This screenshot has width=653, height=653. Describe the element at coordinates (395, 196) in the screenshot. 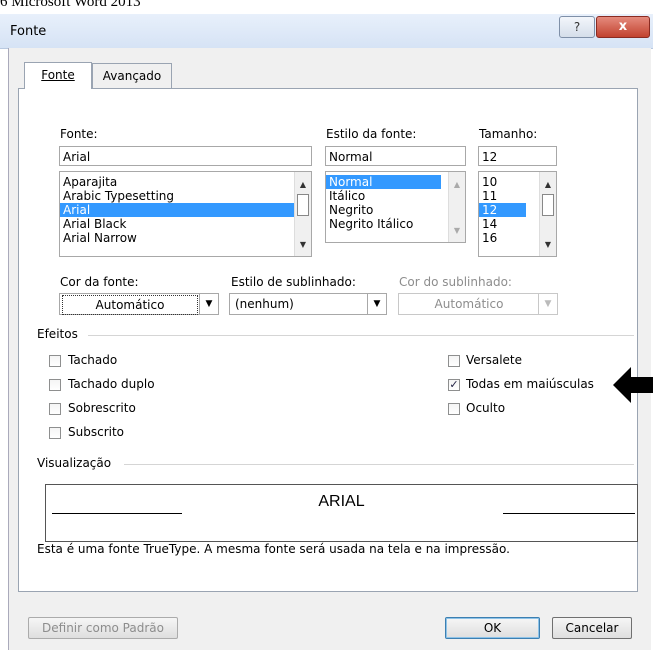

I see `list-item: Itálico` at that location.